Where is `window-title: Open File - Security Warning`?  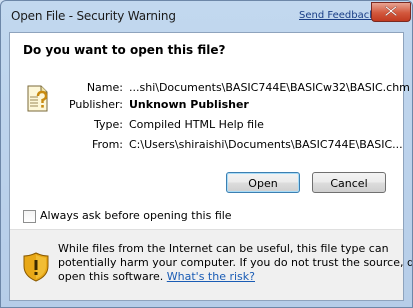 window-title: Open File - Security Warning is located at coordinates (93, 16).